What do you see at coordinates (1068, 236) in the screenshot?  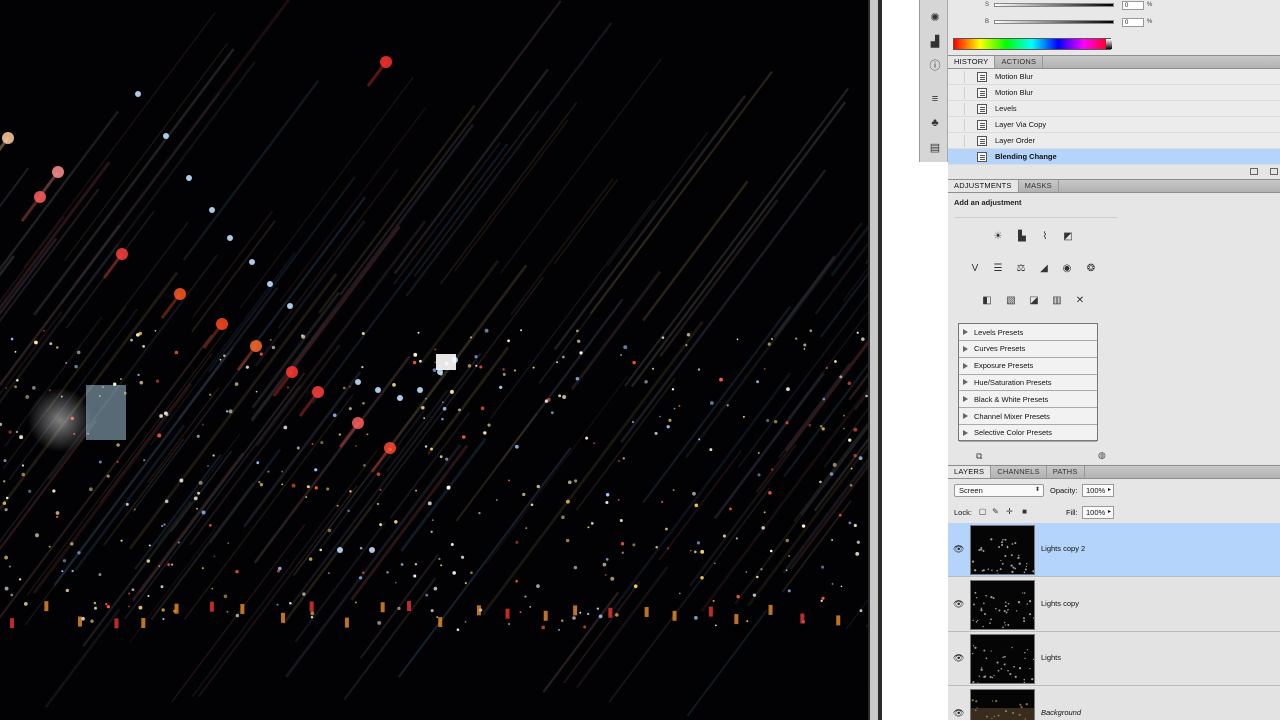 I see `exposure-icon: ◩` at bounding box center [1068, 236].